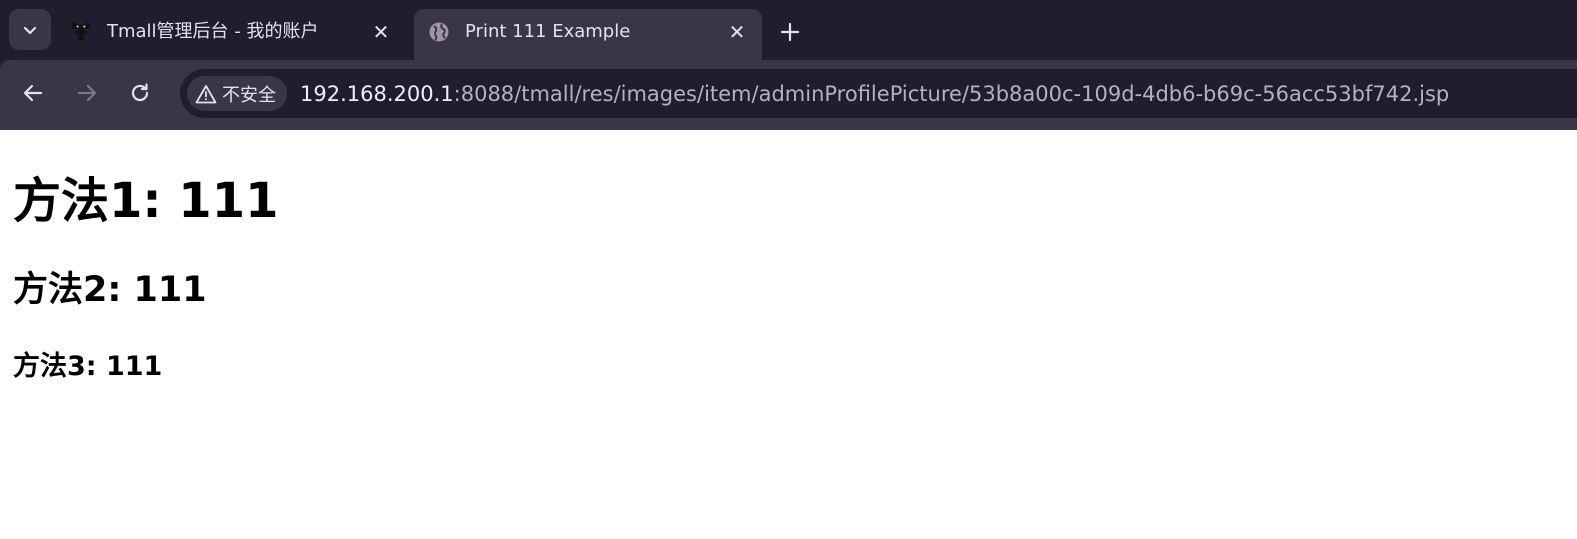 Image resolution: width=1577 pixels, height=539 pixels. I want to click on tab-tmall-admin: Tmall管理后台 - 我的账户 ✕, so click(234, 34).